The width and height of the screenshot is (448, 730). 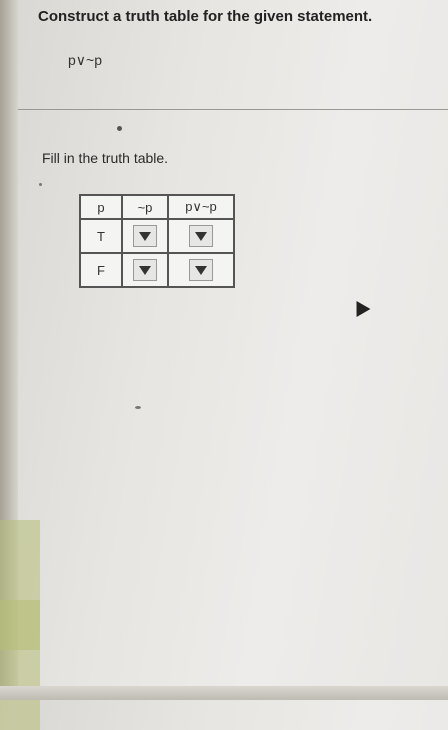 What do you see at coordinates (20, 365) in the screenshot?
I see `photo-frame-left` at bounding box center [20, 365].